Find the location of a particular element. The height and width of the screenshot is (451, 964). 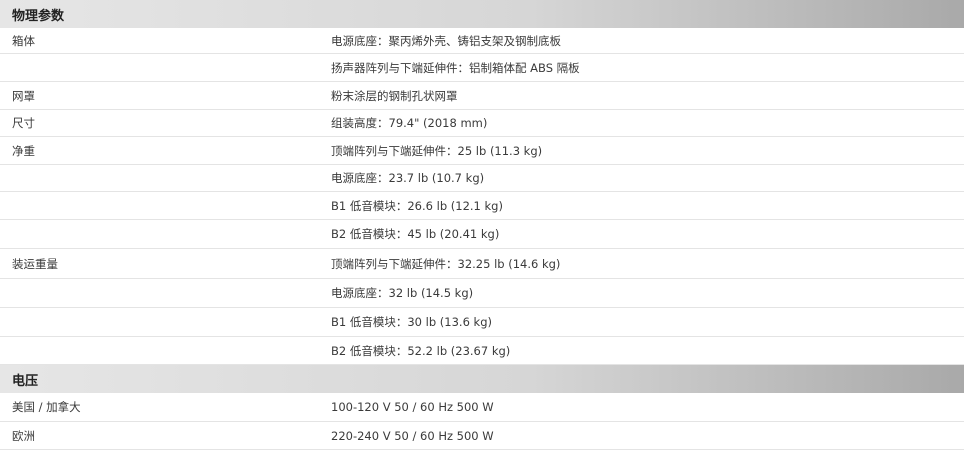

row-label: 欧洲 is located at coordinates (23, 435).